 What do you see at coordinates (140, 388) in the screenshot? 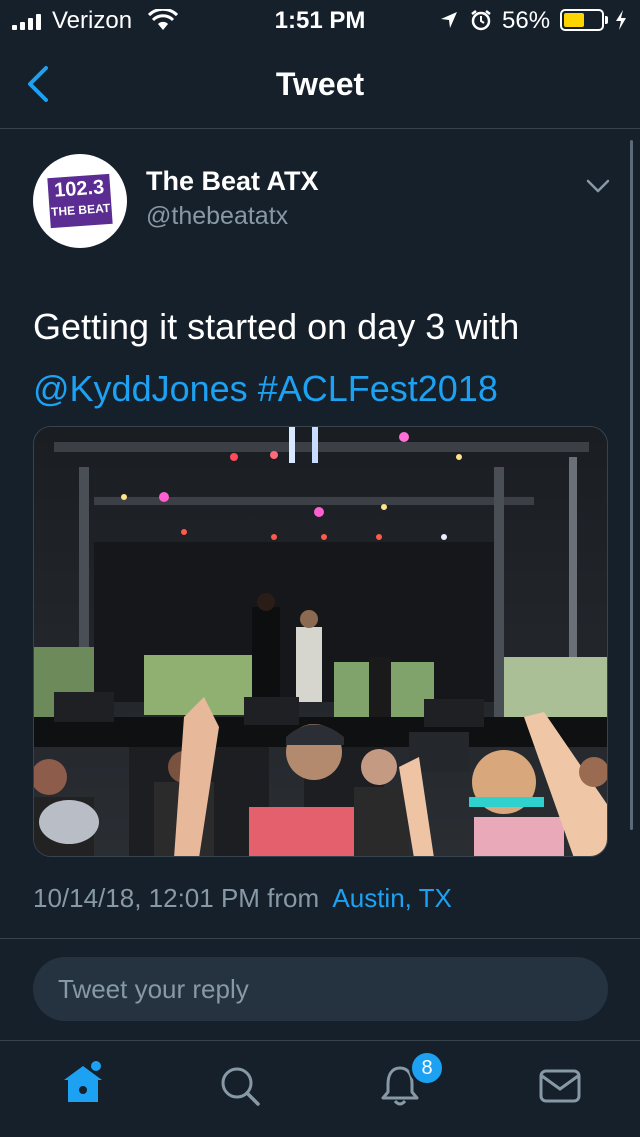
I see `mention-link: @KyddJones` at bounding box center [140, 388].